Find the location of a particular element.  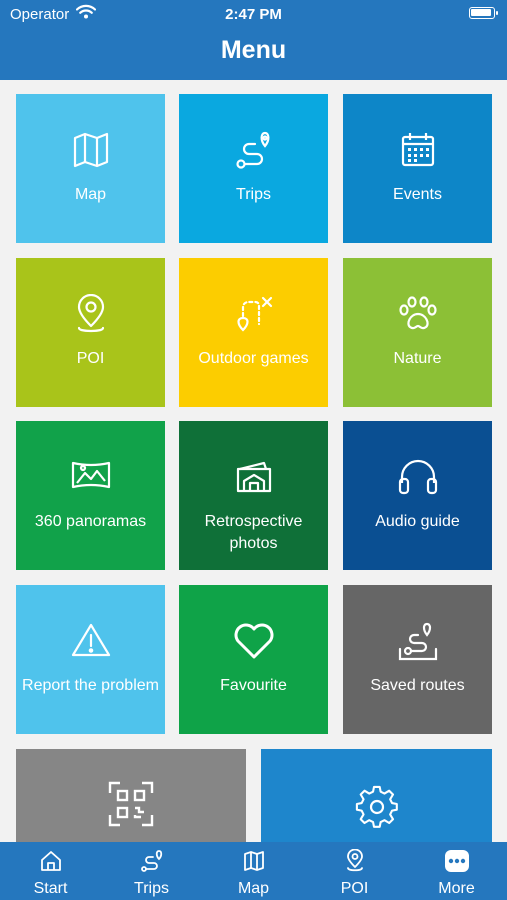

tile-label: Trips is located at coordinates (253, 194).